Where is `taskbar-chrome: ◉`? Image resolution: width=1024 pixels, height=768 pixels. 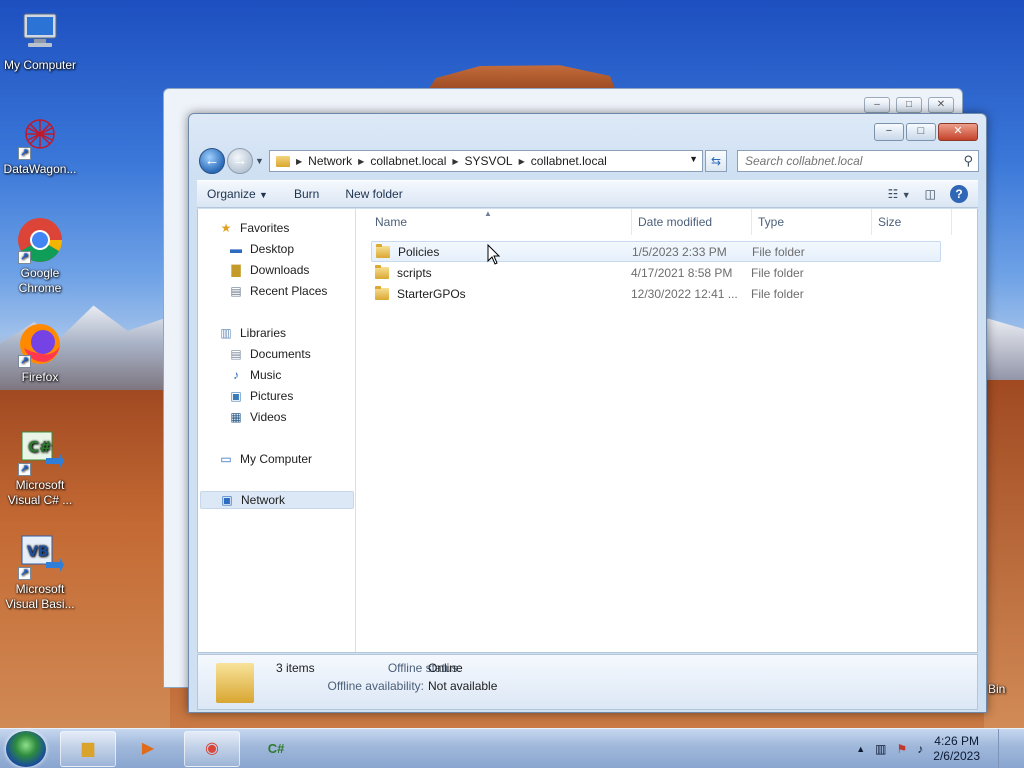
taskbar-chrome: ◉ is located at coordinates (212, 749).